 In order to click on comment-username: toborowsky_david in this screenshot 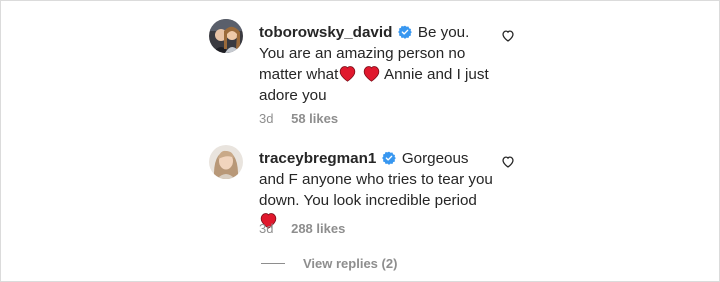, I will do `click(325, 32)`.